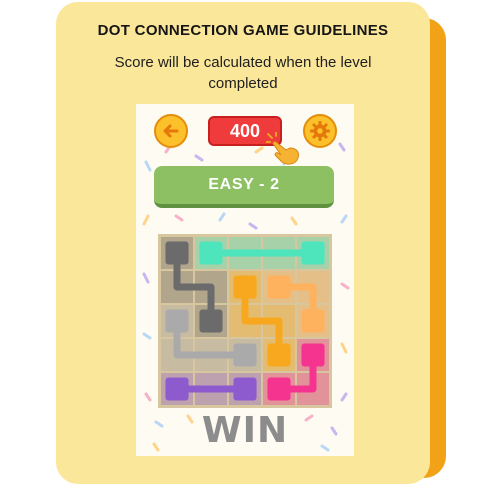 This screenshot has height=500, width=500. I want to click on gear-icon, so click(320, 131).